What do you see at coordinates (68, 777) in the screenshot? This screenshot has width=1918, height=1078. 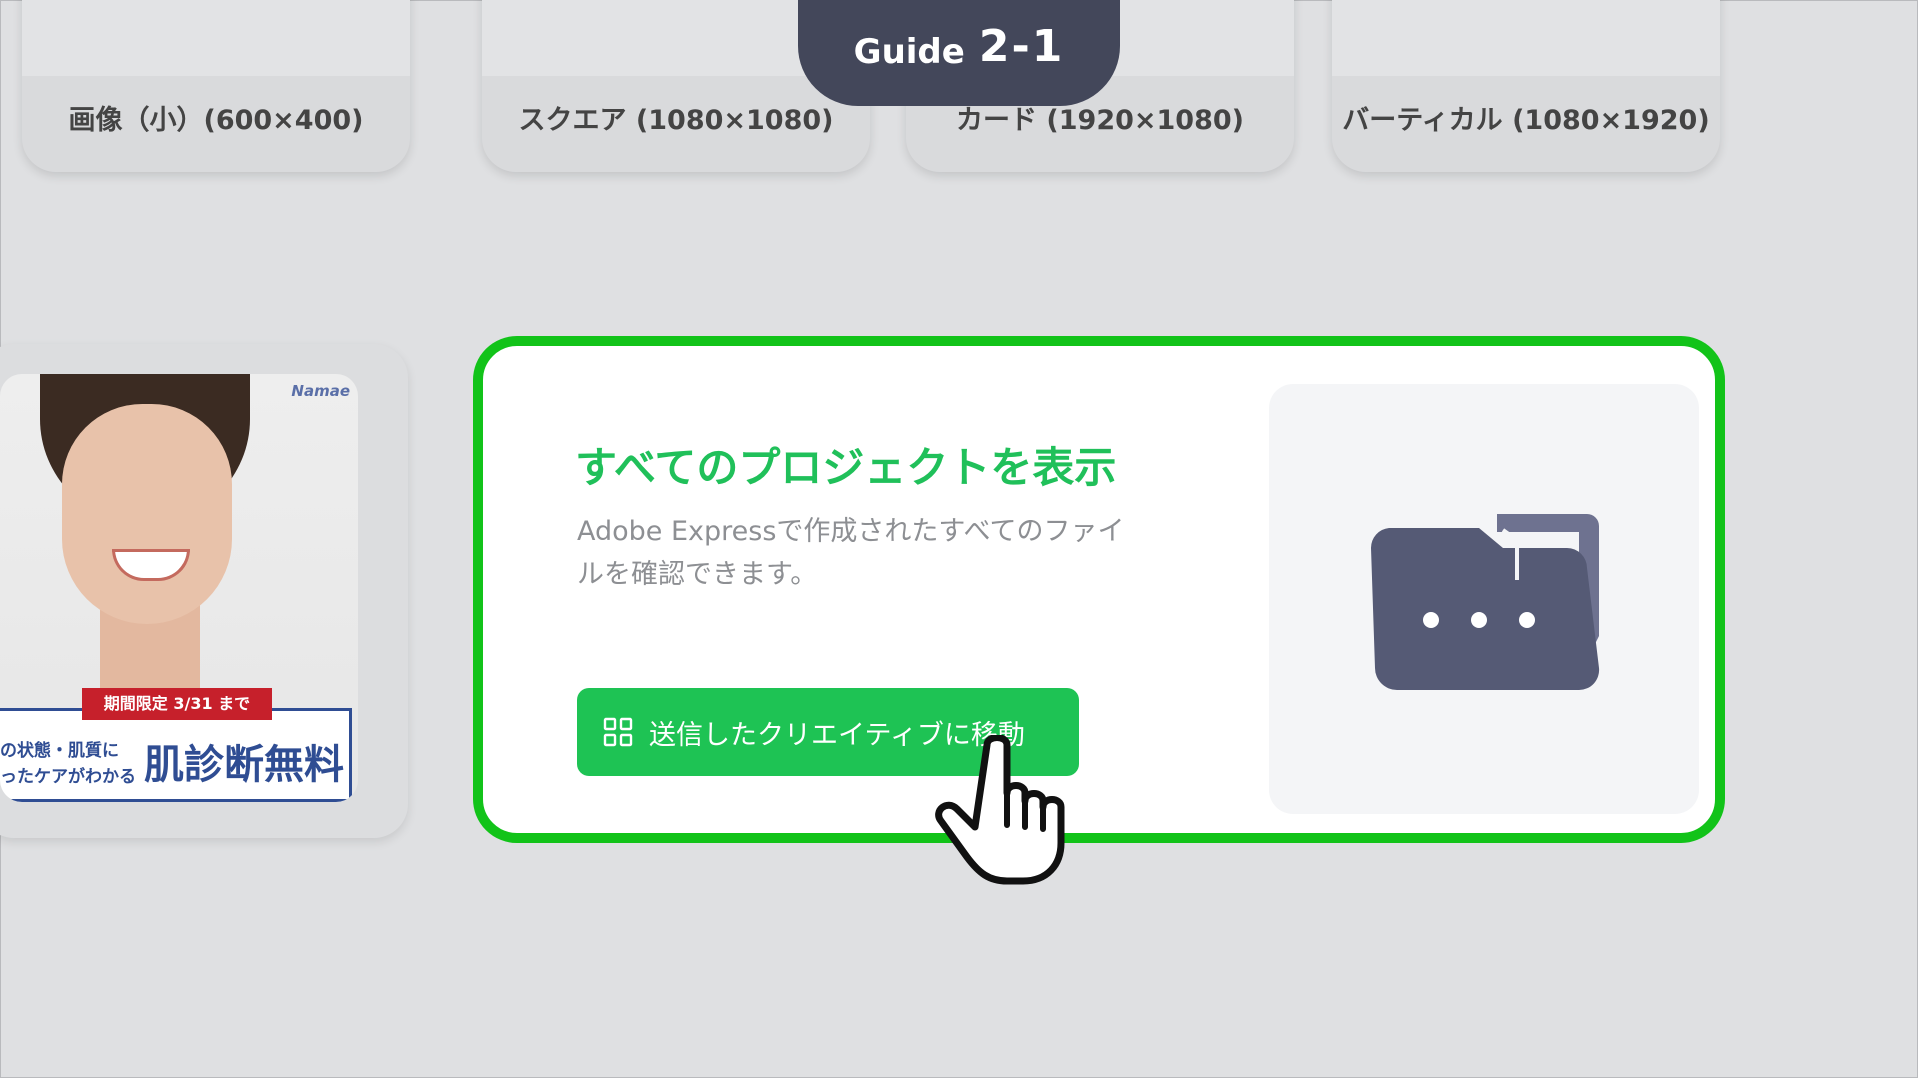 I see `ad-subtext-line2: ったケアがわかる` at bounding box center [68, 777].